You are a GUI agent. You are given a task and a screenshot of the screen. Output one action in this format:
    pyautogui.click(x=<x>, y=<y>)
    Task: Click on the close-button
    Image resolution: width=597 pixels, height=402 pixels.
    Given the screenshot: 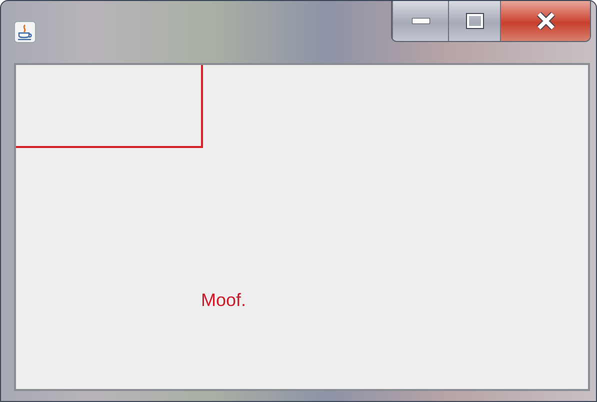 What is the action you would take?
    pyautogui.click(x=545, y=21)
    